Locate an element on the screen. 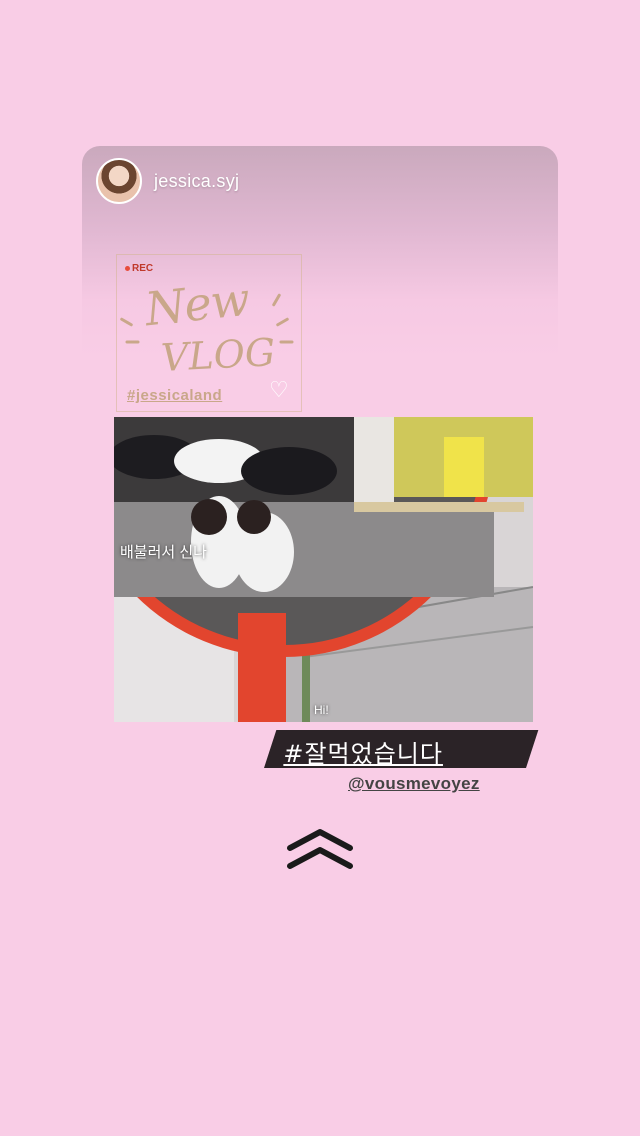  korean-hashtag-text: #잘먹었습니다 is located at coordinates (363, 751).